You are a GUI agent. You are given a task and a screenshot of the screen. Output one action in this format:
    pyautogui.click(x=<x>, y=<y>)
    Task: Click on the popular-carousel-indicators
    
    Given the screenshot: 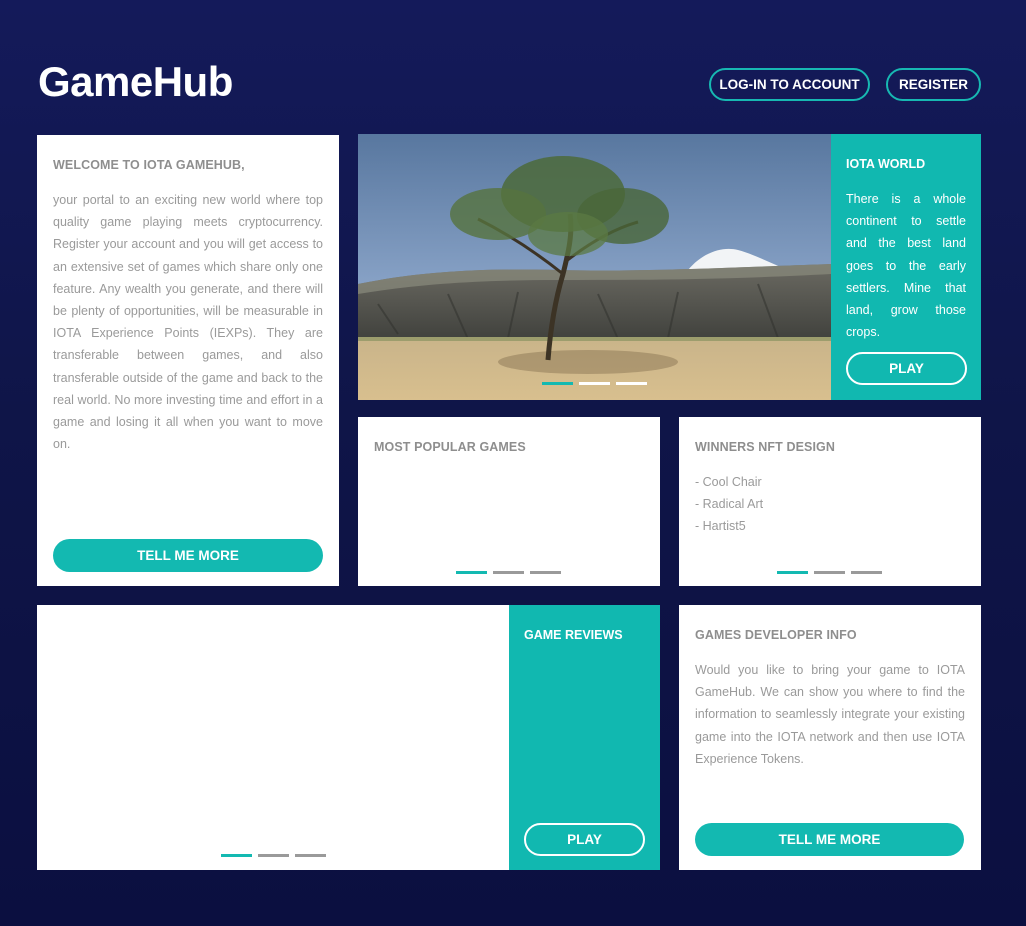 What is the action you would take?
    pyautogui.click(x=508, y=572)
    